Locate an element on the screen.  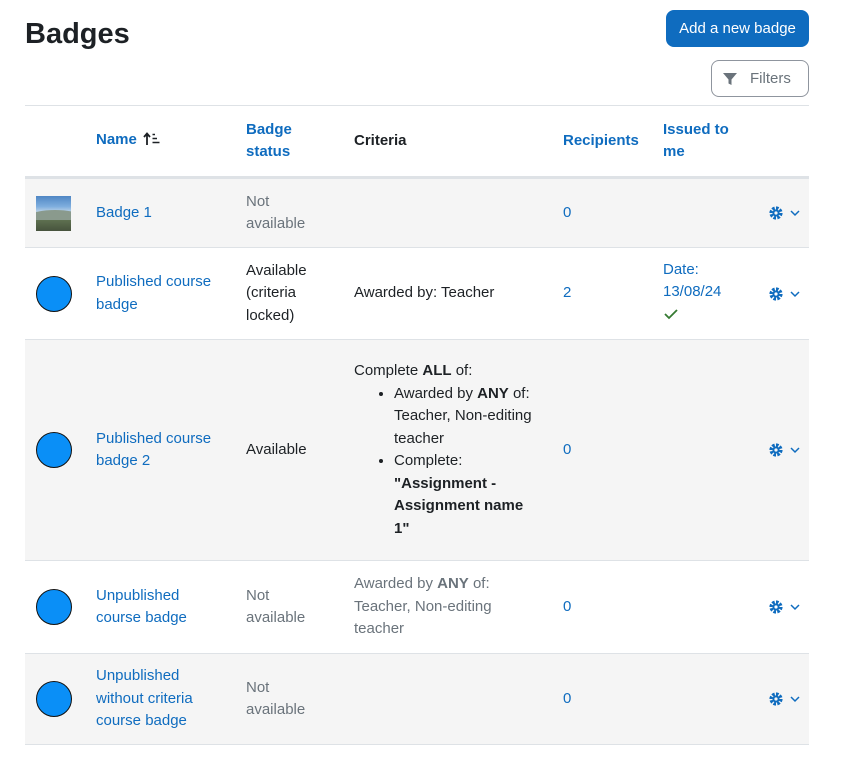
badge-name-link: Published course badge 2 is located at coordinates (153, 450).